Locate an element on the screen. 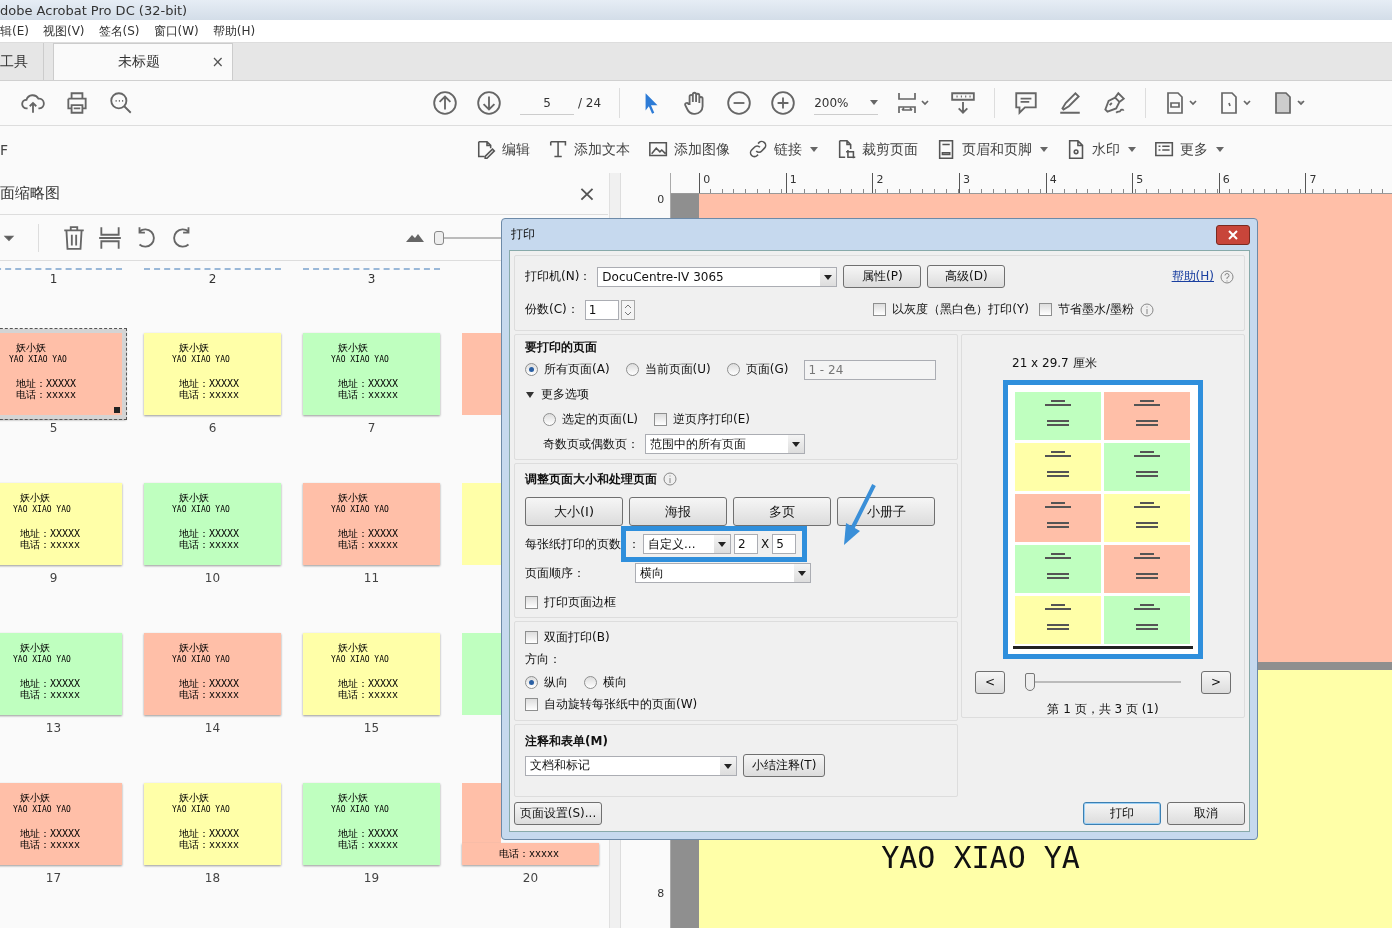 The height and width of the screenshot is (928, 1392). ruler-label: 4 is located at coordinates (1089, 183).